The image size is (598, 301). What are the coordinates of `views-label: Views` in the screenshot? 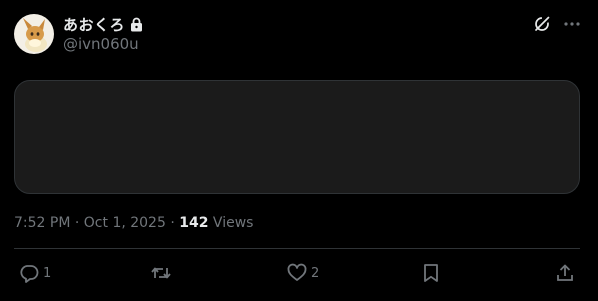 It's located at (231, 223).